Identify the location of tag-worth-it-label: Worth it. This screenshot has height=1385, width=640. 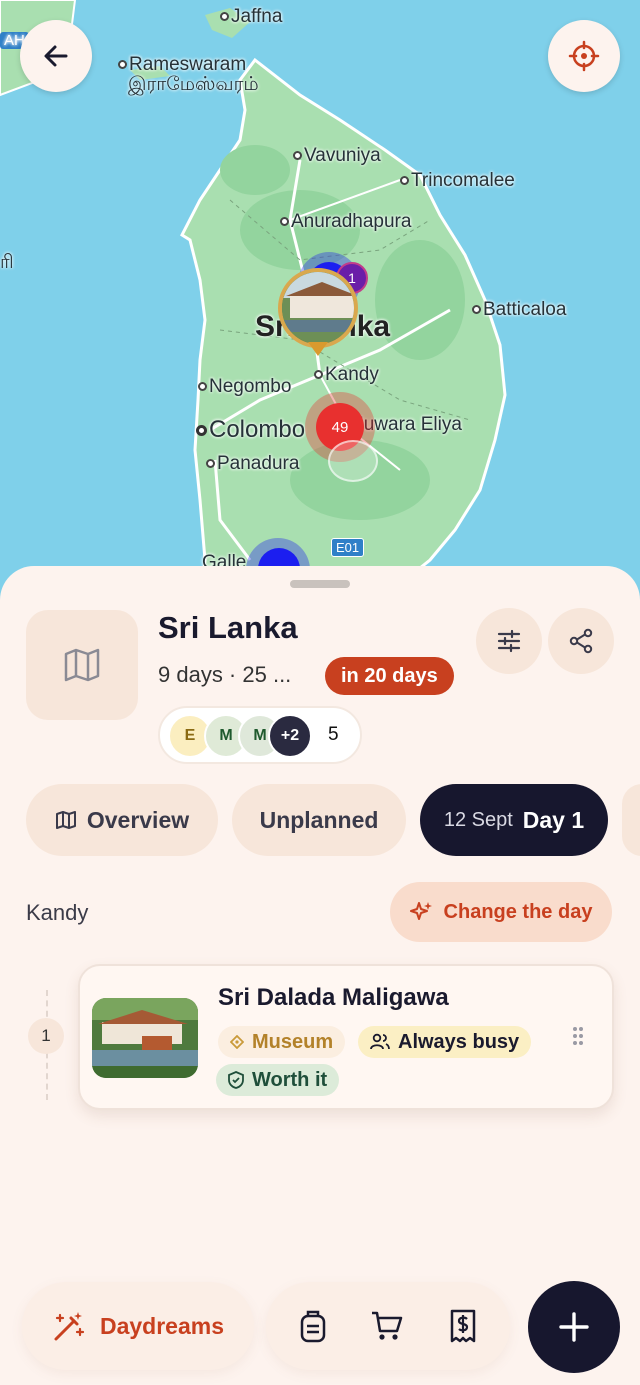
(290, 1079).